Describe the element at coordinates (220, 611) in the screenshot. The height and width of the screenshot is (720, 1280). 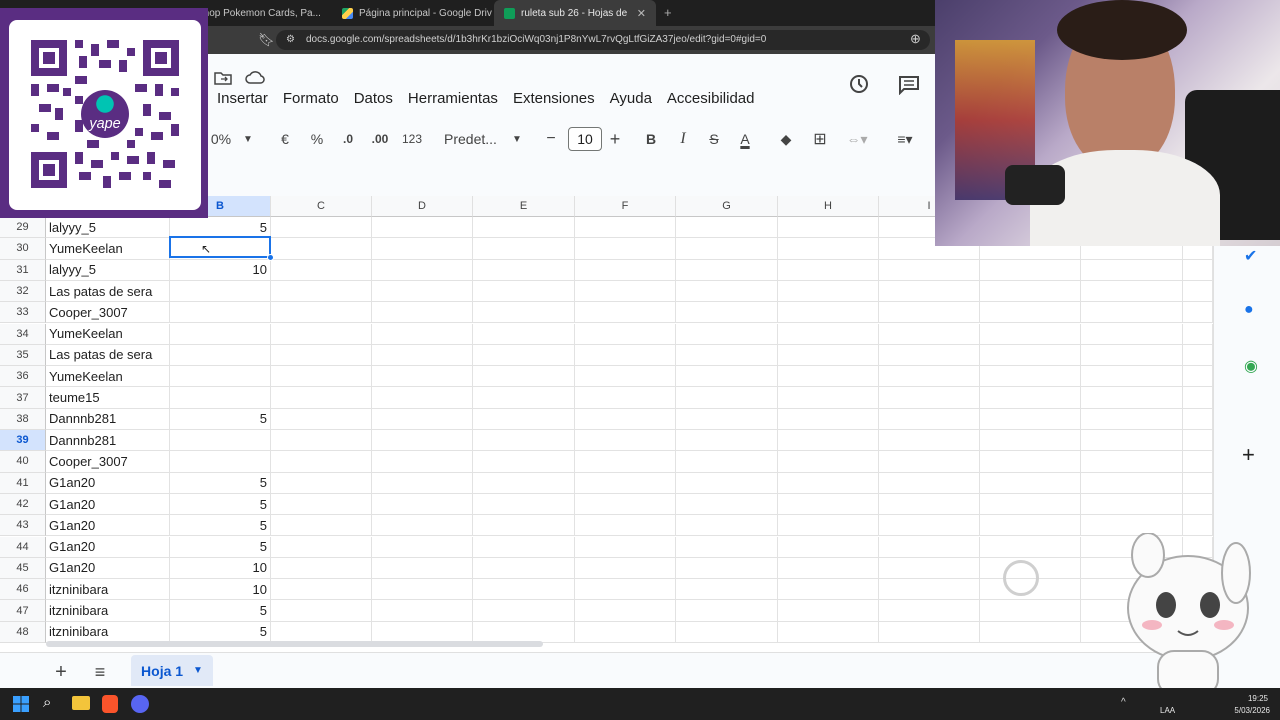
I see `cell-b: 5` at that location.